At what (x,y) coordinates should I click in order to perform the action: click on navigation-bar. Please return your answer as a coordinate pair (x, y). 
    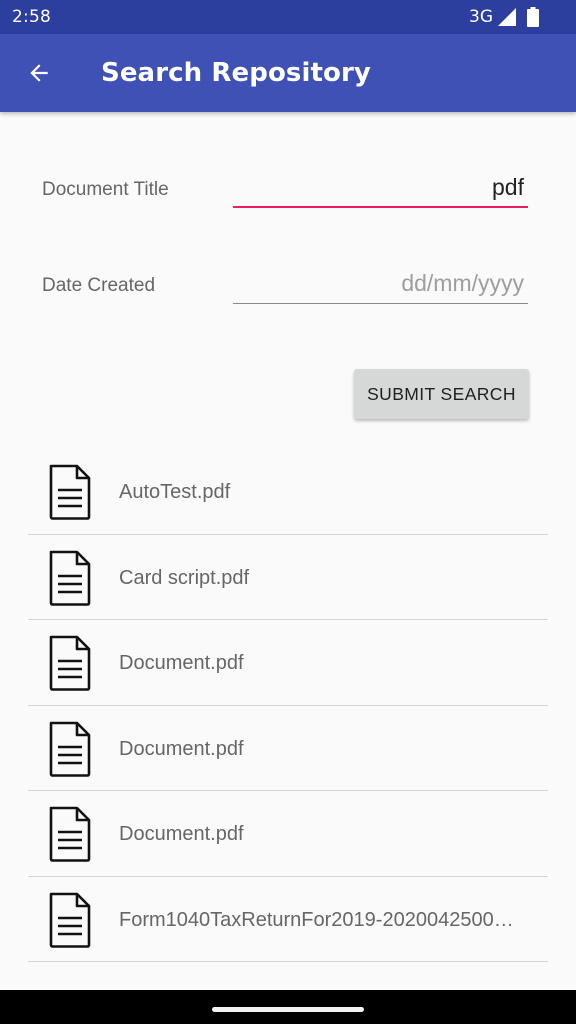
    Looking at the image, I should click on (288, 1007).